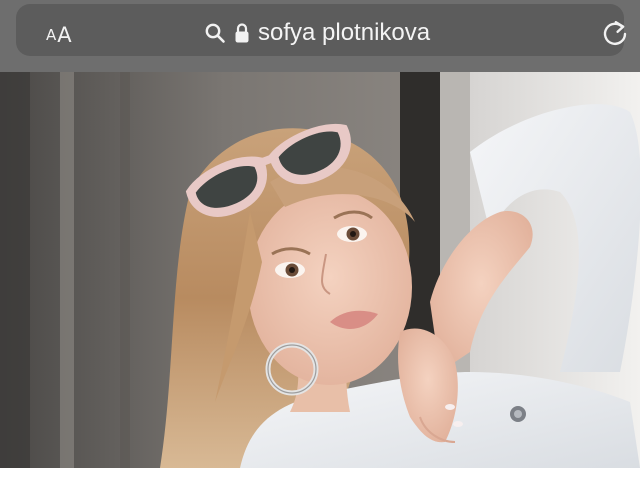 Image resolution: width=640 pixels, height=479 pixels. I want to click on page-bottom-area, so click(320, 473).